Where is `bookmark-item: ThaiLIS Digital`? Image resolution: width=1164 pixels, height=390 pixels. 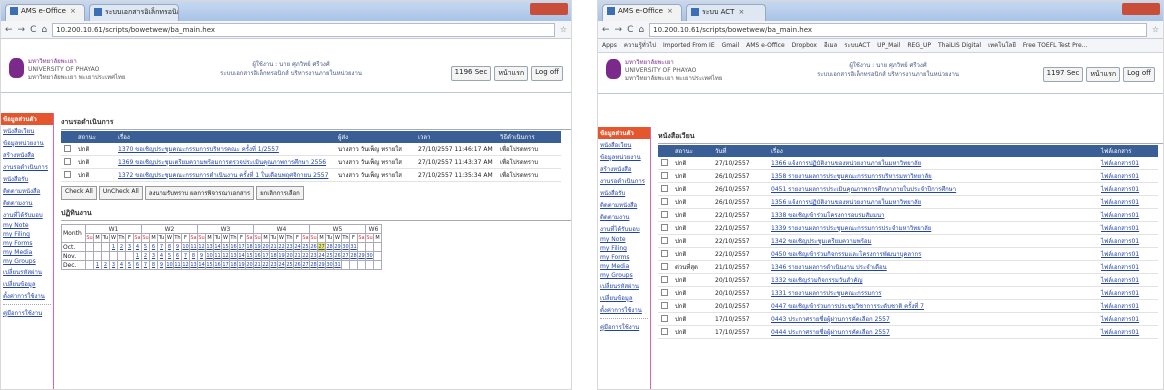
bookmark-item: ThaiLIS Digital is located at coordinates (959, 45).